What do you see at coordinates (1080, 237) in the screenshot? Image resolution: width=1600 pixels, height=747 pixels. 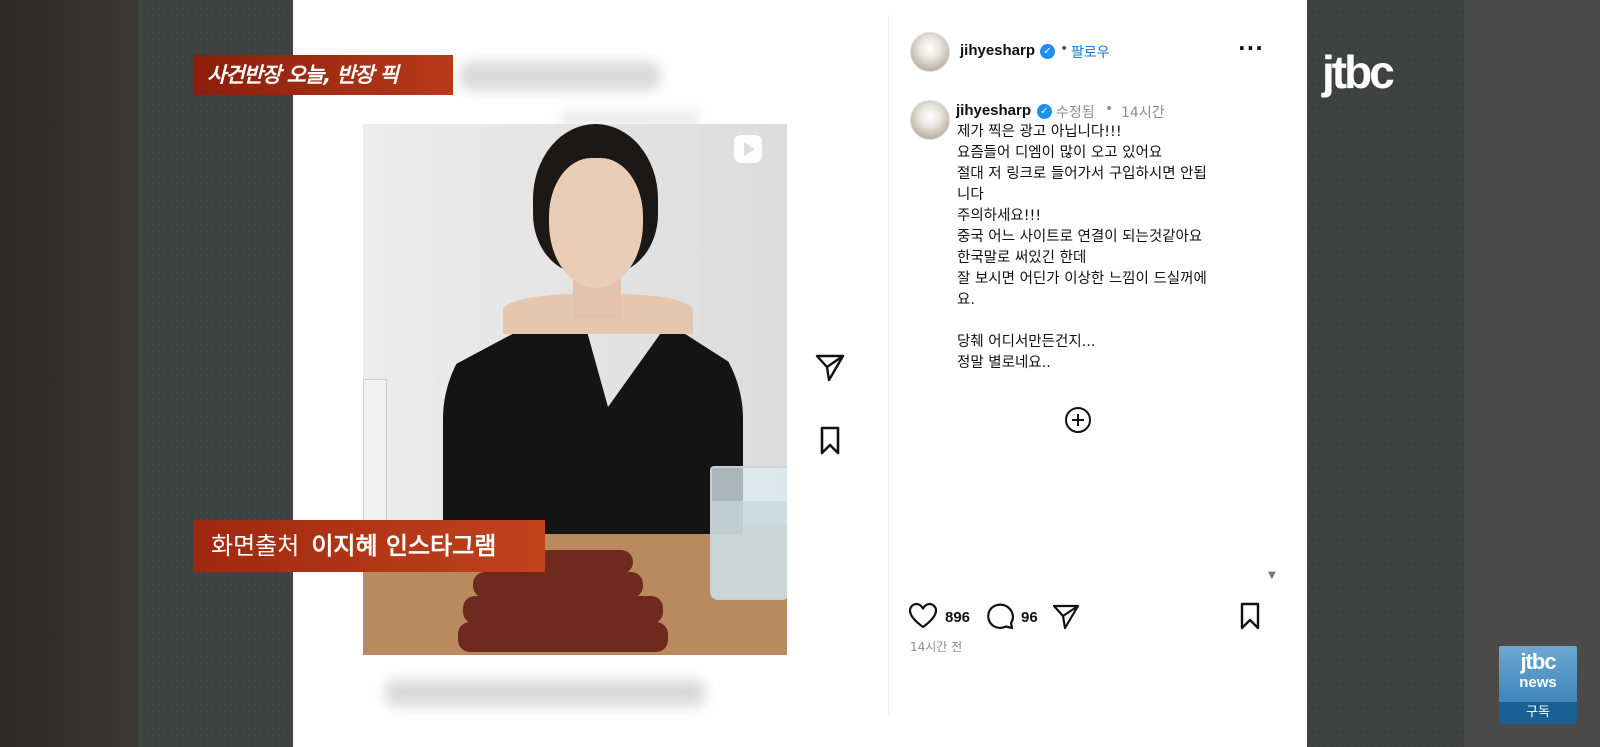 I see `caption-line: 중국 어느 사이트로 연결이 되는것같아요` at bounding box center [1080, 237].